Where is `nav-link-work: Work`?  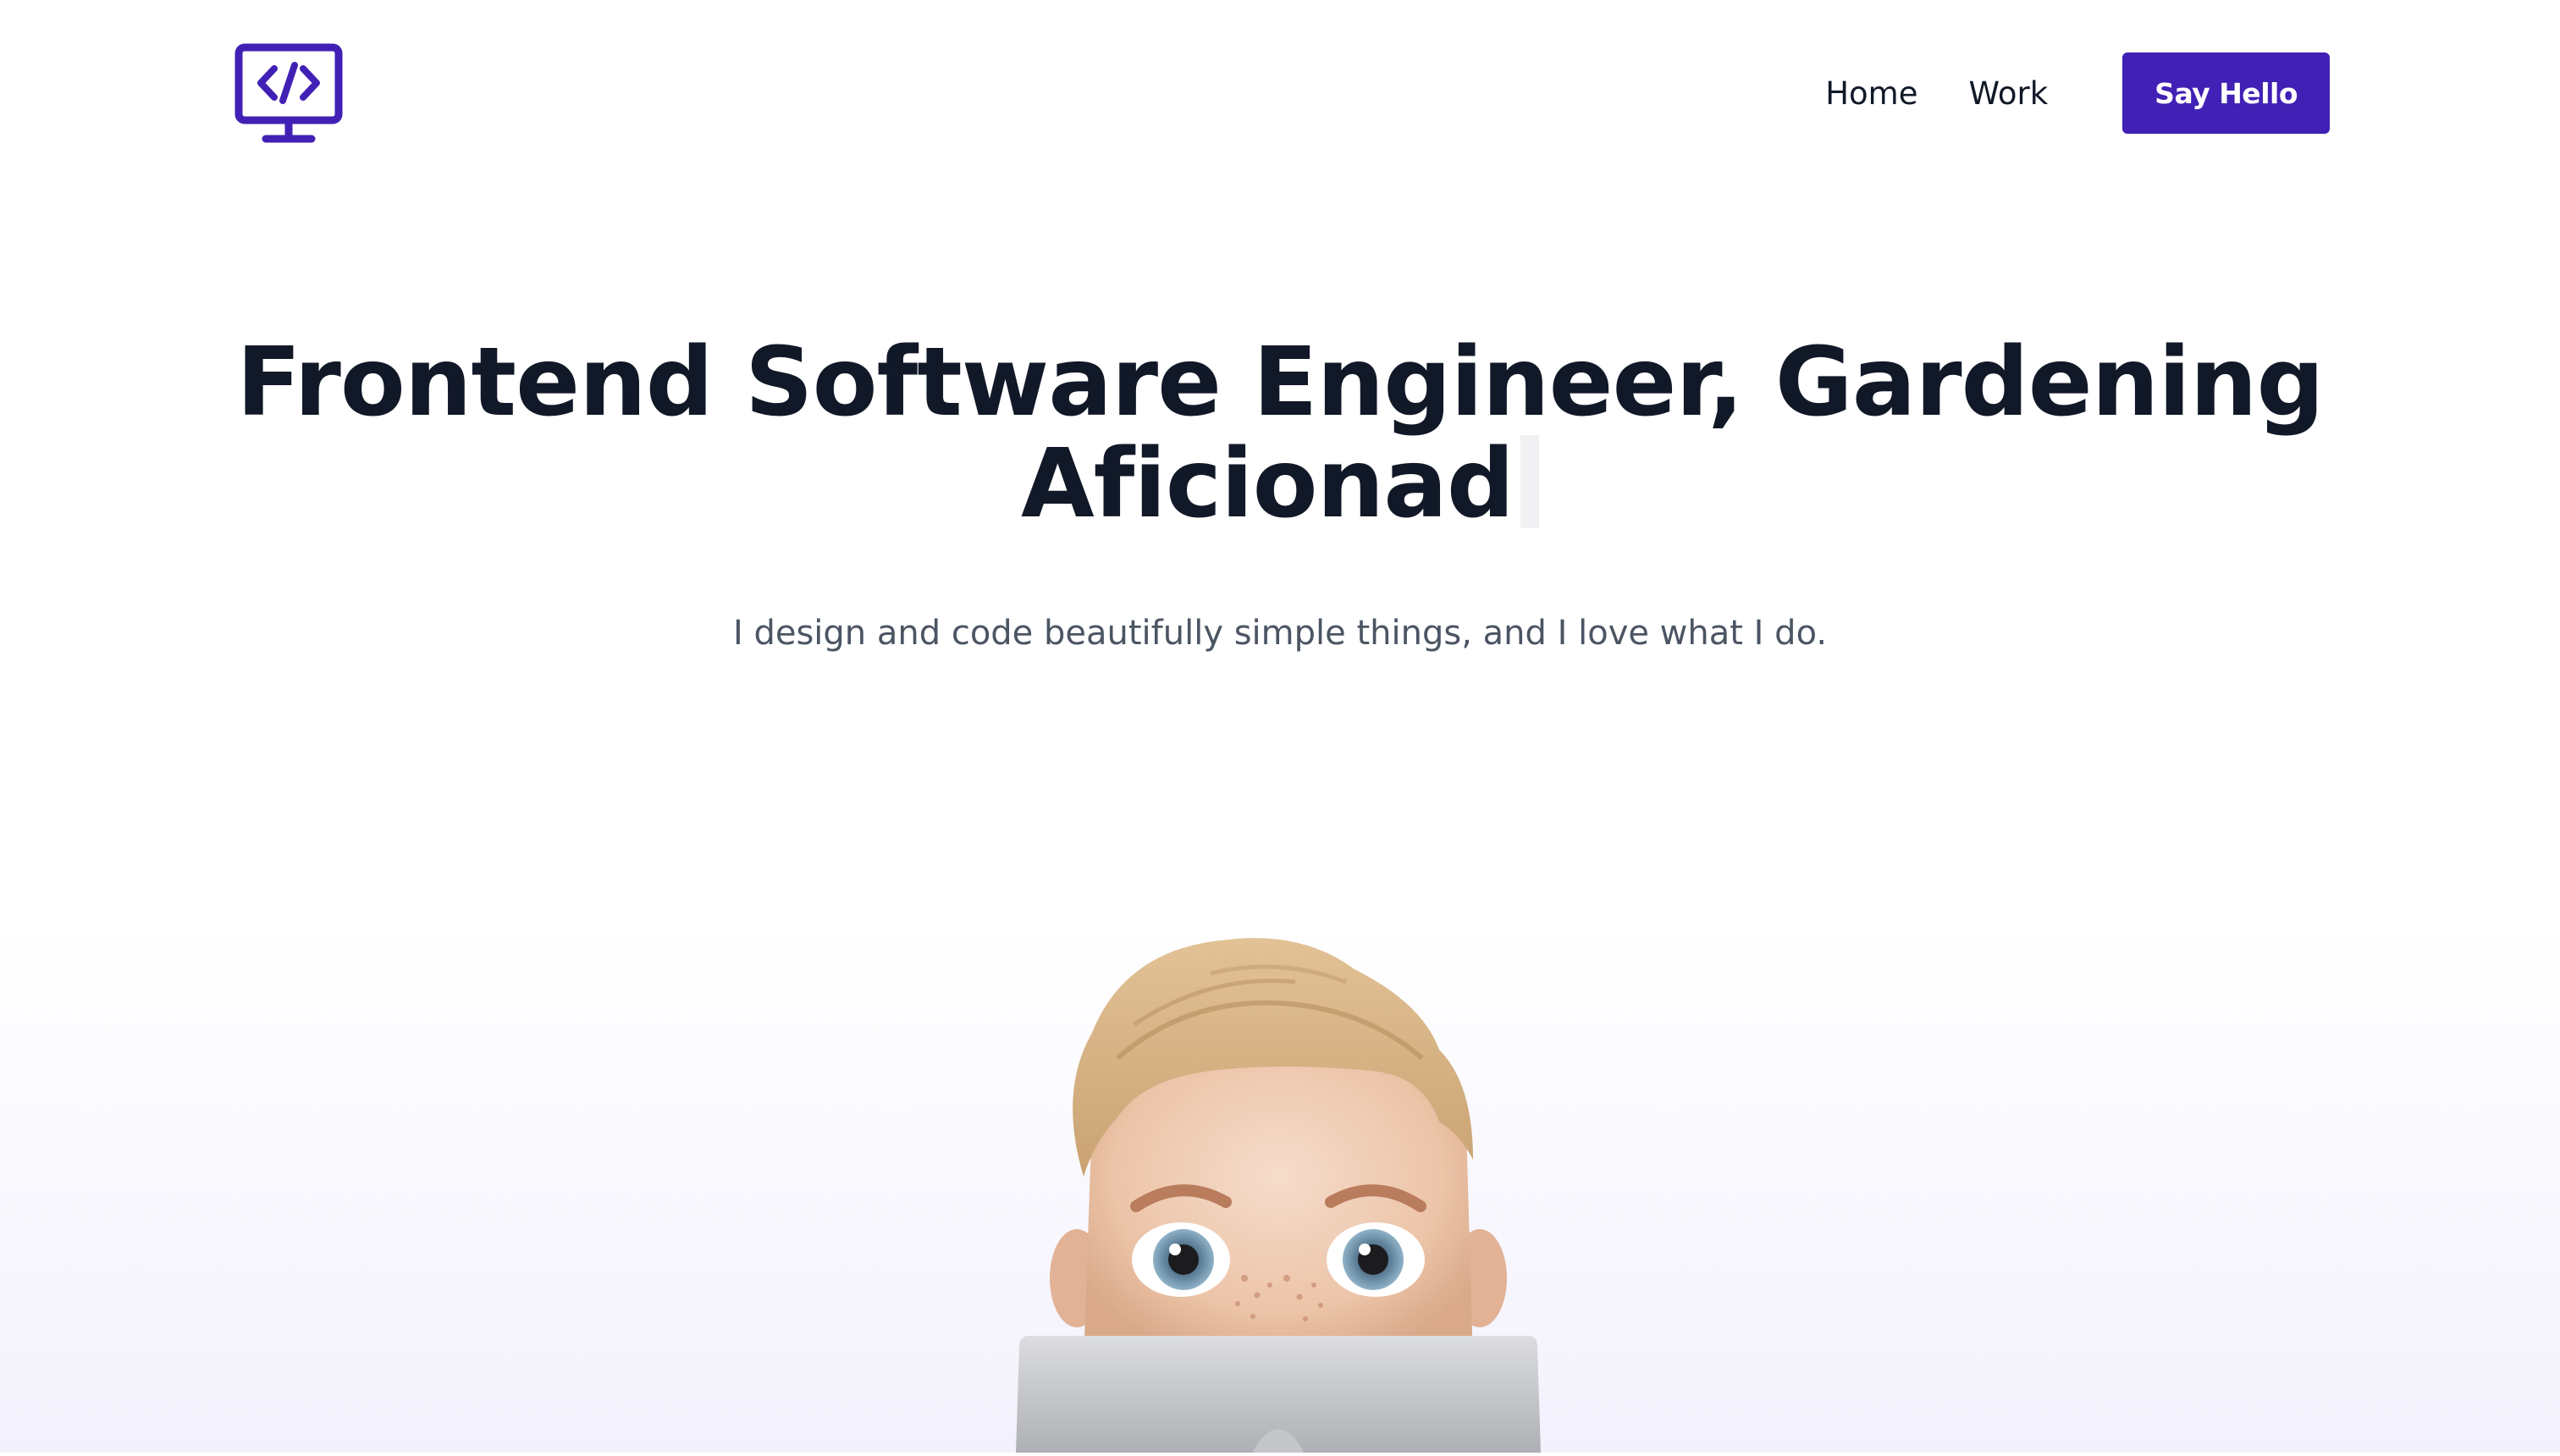 nav-link-work: Work is located at coordinates (2008, 93).